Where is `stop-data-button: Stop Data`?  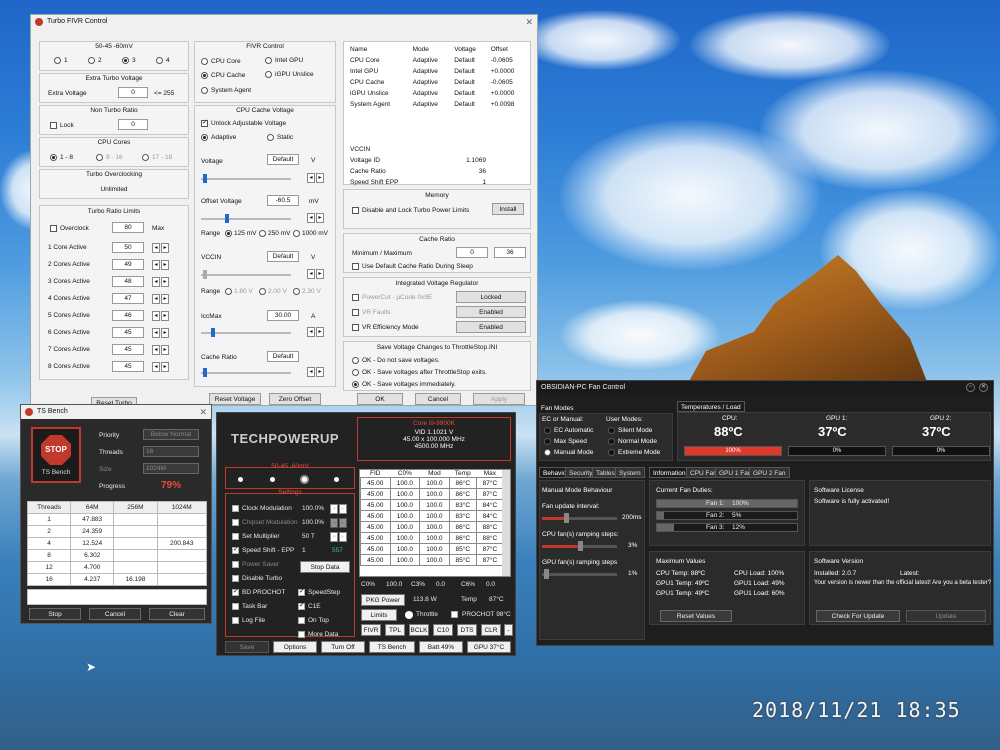
stop-data-button: Stop Data is located at coordinates (325, 567).